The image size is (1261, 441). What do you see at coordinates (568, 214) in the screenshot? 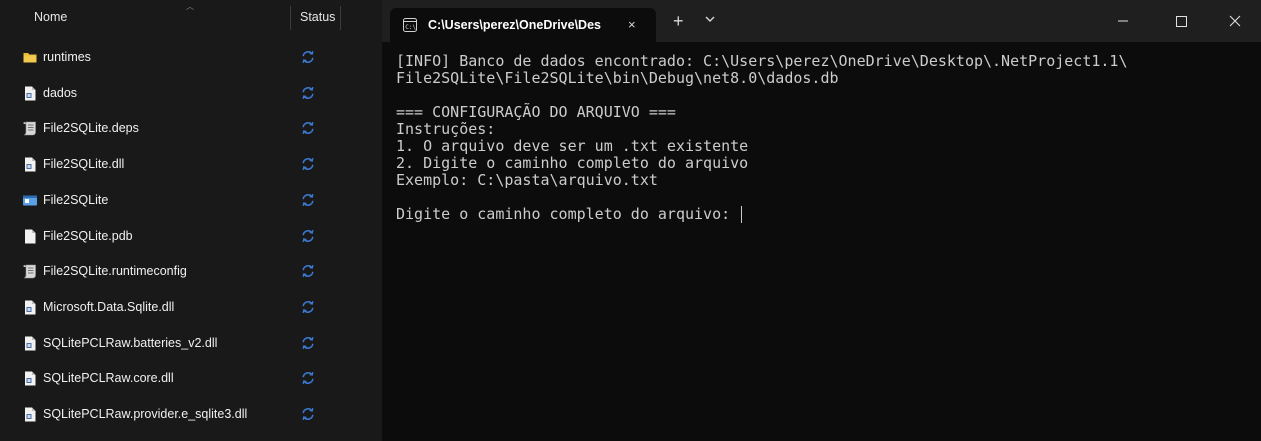
I see `console-text: Digite o caminho completo do arquivo:` at bounding box center [568, 214].